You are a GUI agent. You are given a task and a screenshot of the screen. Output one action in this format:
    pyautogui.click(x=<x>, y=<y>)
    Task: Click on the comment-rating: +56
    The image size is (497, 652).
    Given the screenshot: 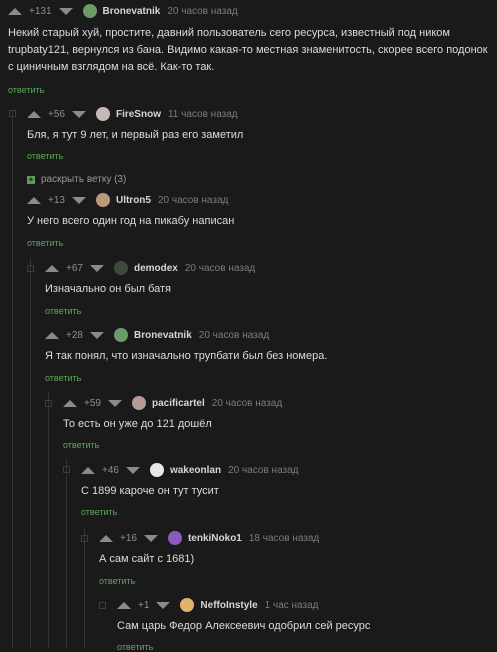 What is the action you would take?
    pyautogui.click(x=56, y=114)
    